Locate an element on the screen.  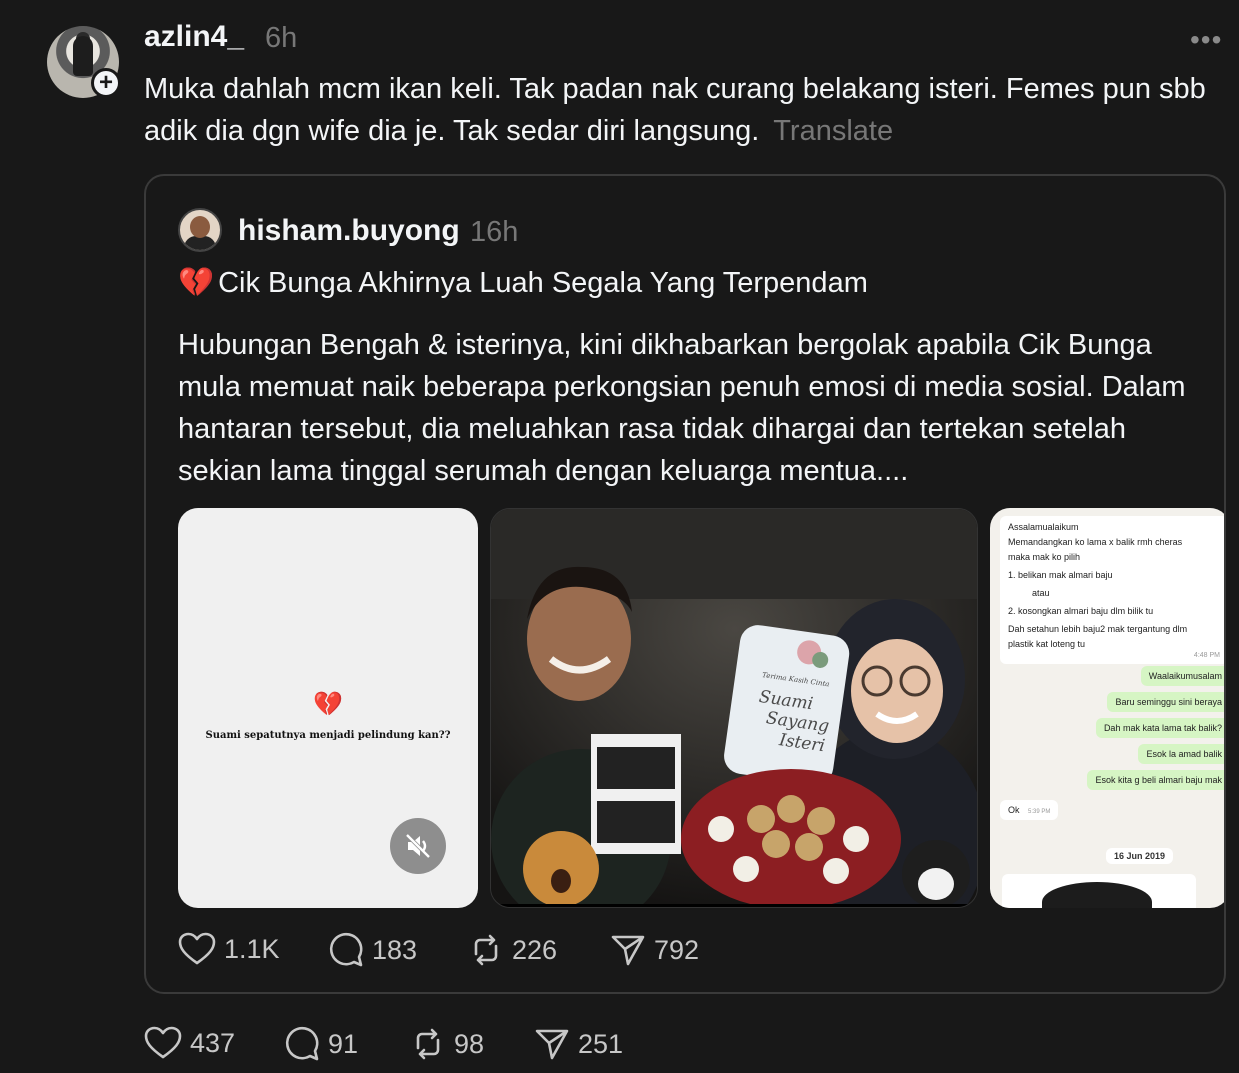
quote-reply-button: 183 is located at coordinates (372, 950).